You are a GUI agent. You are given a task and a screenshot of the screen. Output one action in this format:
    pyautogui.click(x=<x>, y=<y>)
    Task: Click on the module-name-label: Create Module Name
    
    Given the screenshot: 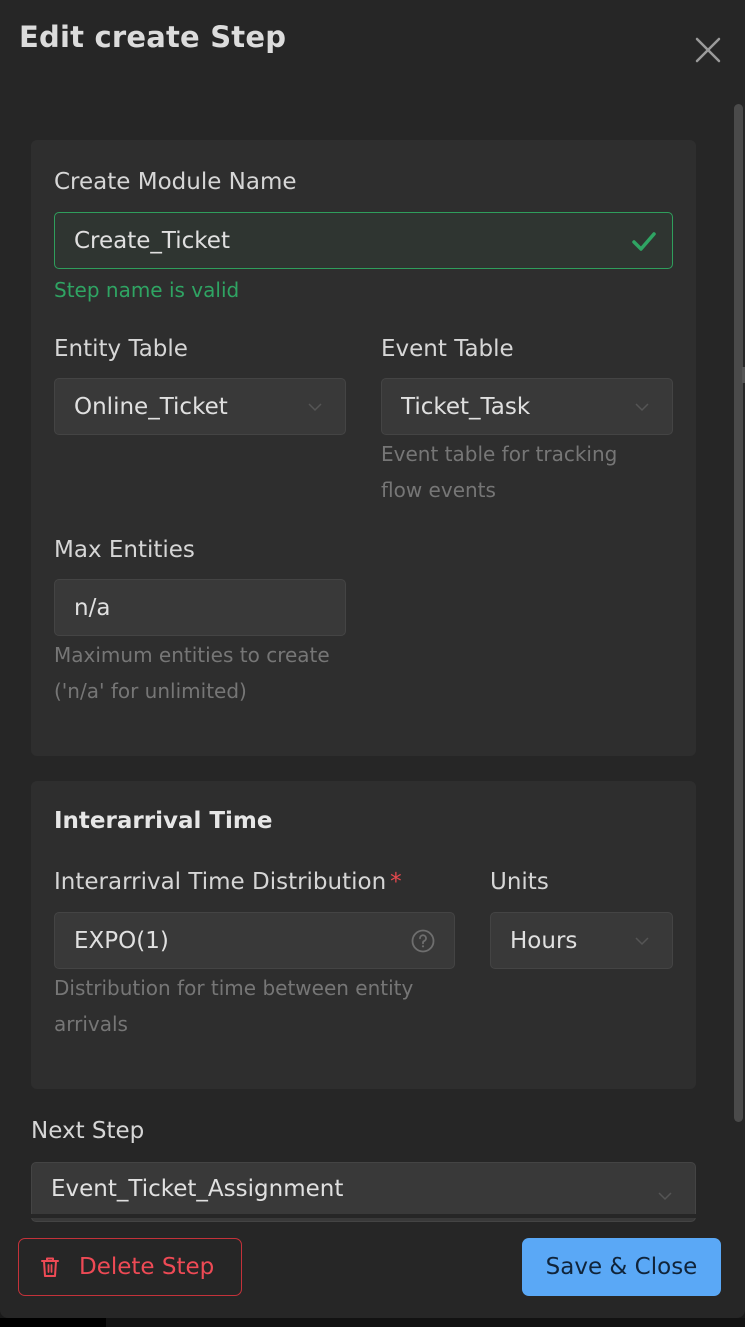 What is the action you would take?
    pyautogui.click(x=175, y=182)
    